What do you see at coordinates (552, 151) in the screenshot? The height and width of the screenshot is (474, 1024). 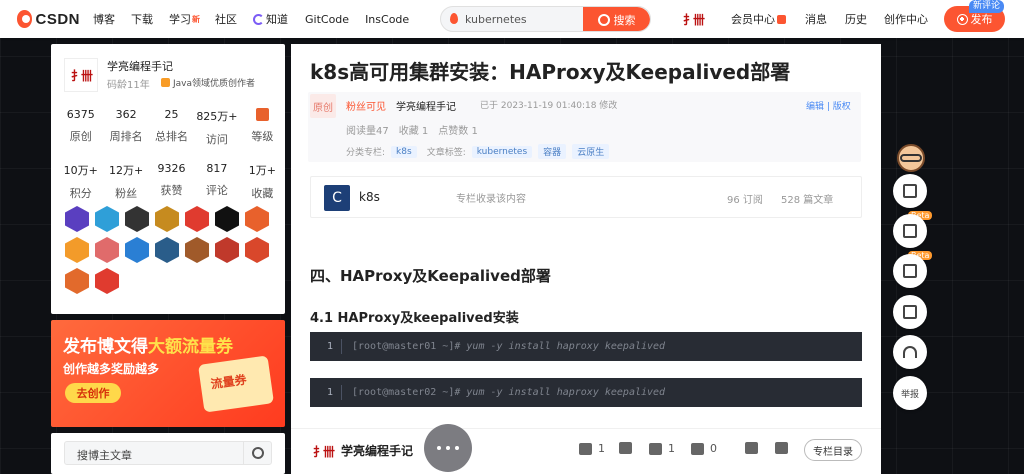 I see `tag-item: 容器` at bounding box center [552, 151].